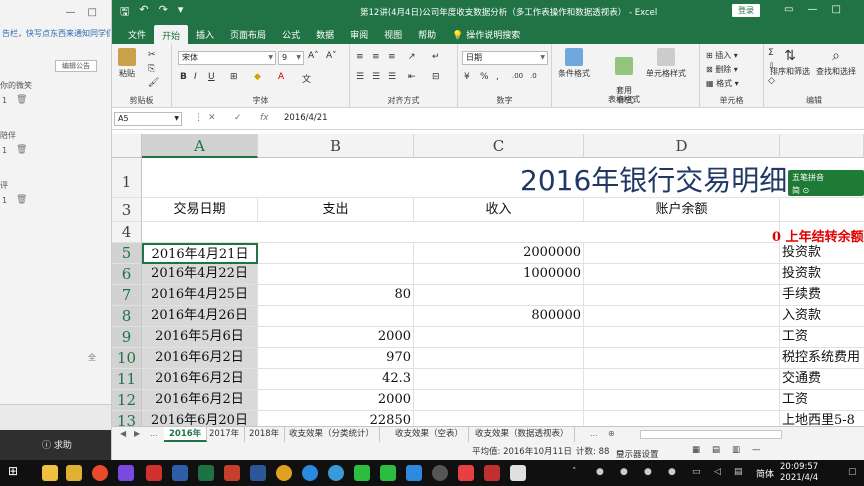 Image resolution: width=864 pixels, height=486 pixels. What do you see at coordinates (258, 473) in the screenshot?
I see `word-icon` at bounding box center [258, 473].